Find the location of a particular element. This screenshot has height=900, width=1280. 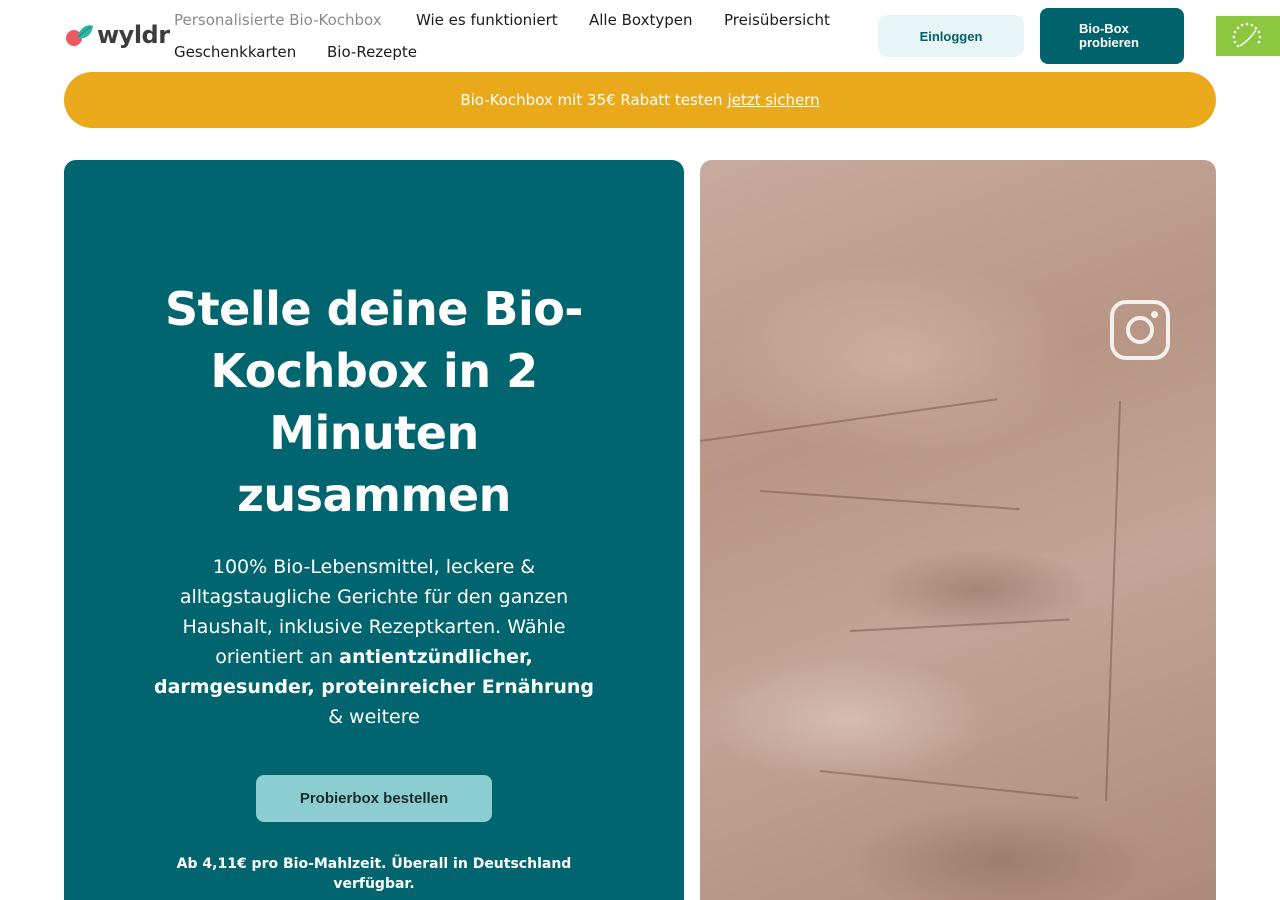

instagram-dot is located at coordinates (1154, 314).